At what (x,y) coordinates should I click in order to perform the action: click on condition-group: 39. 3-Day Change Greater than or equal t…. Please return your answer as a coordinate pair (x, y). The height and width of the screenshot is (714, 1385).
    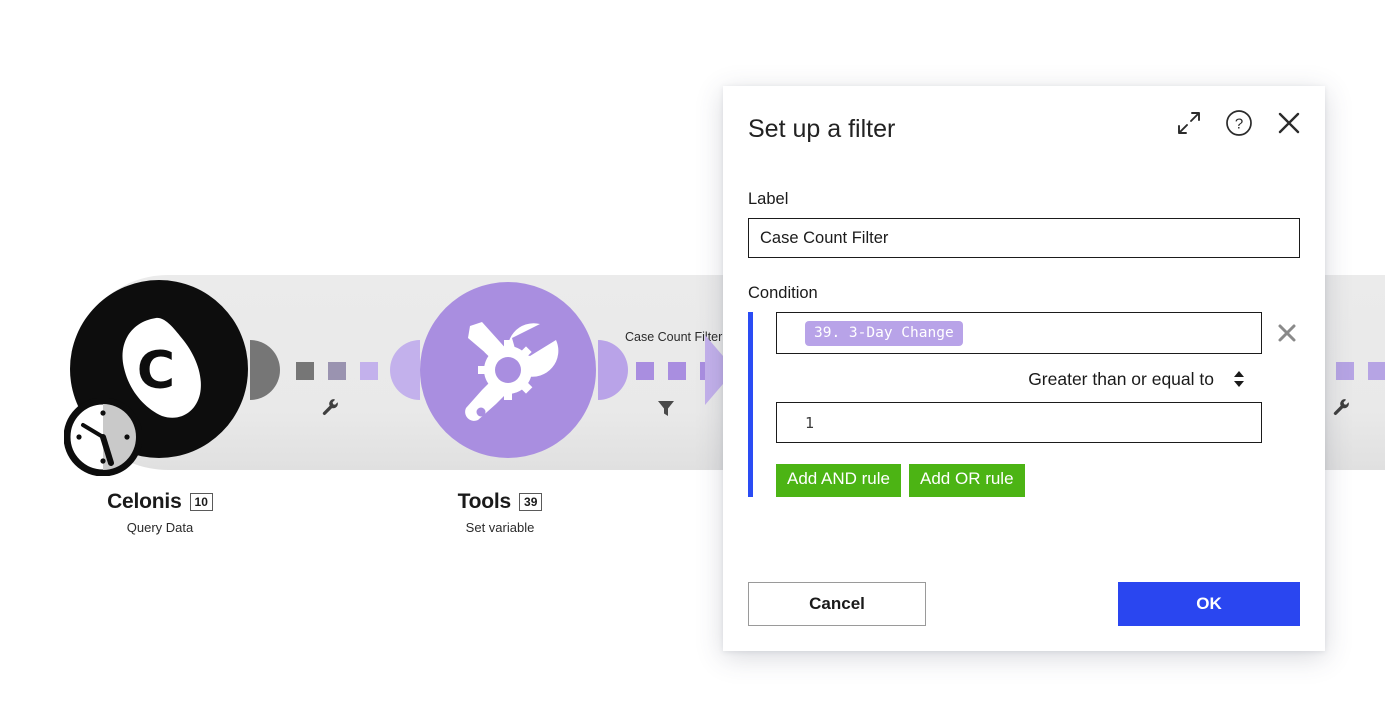
    Looking at the image, I should click on (1024, 404).